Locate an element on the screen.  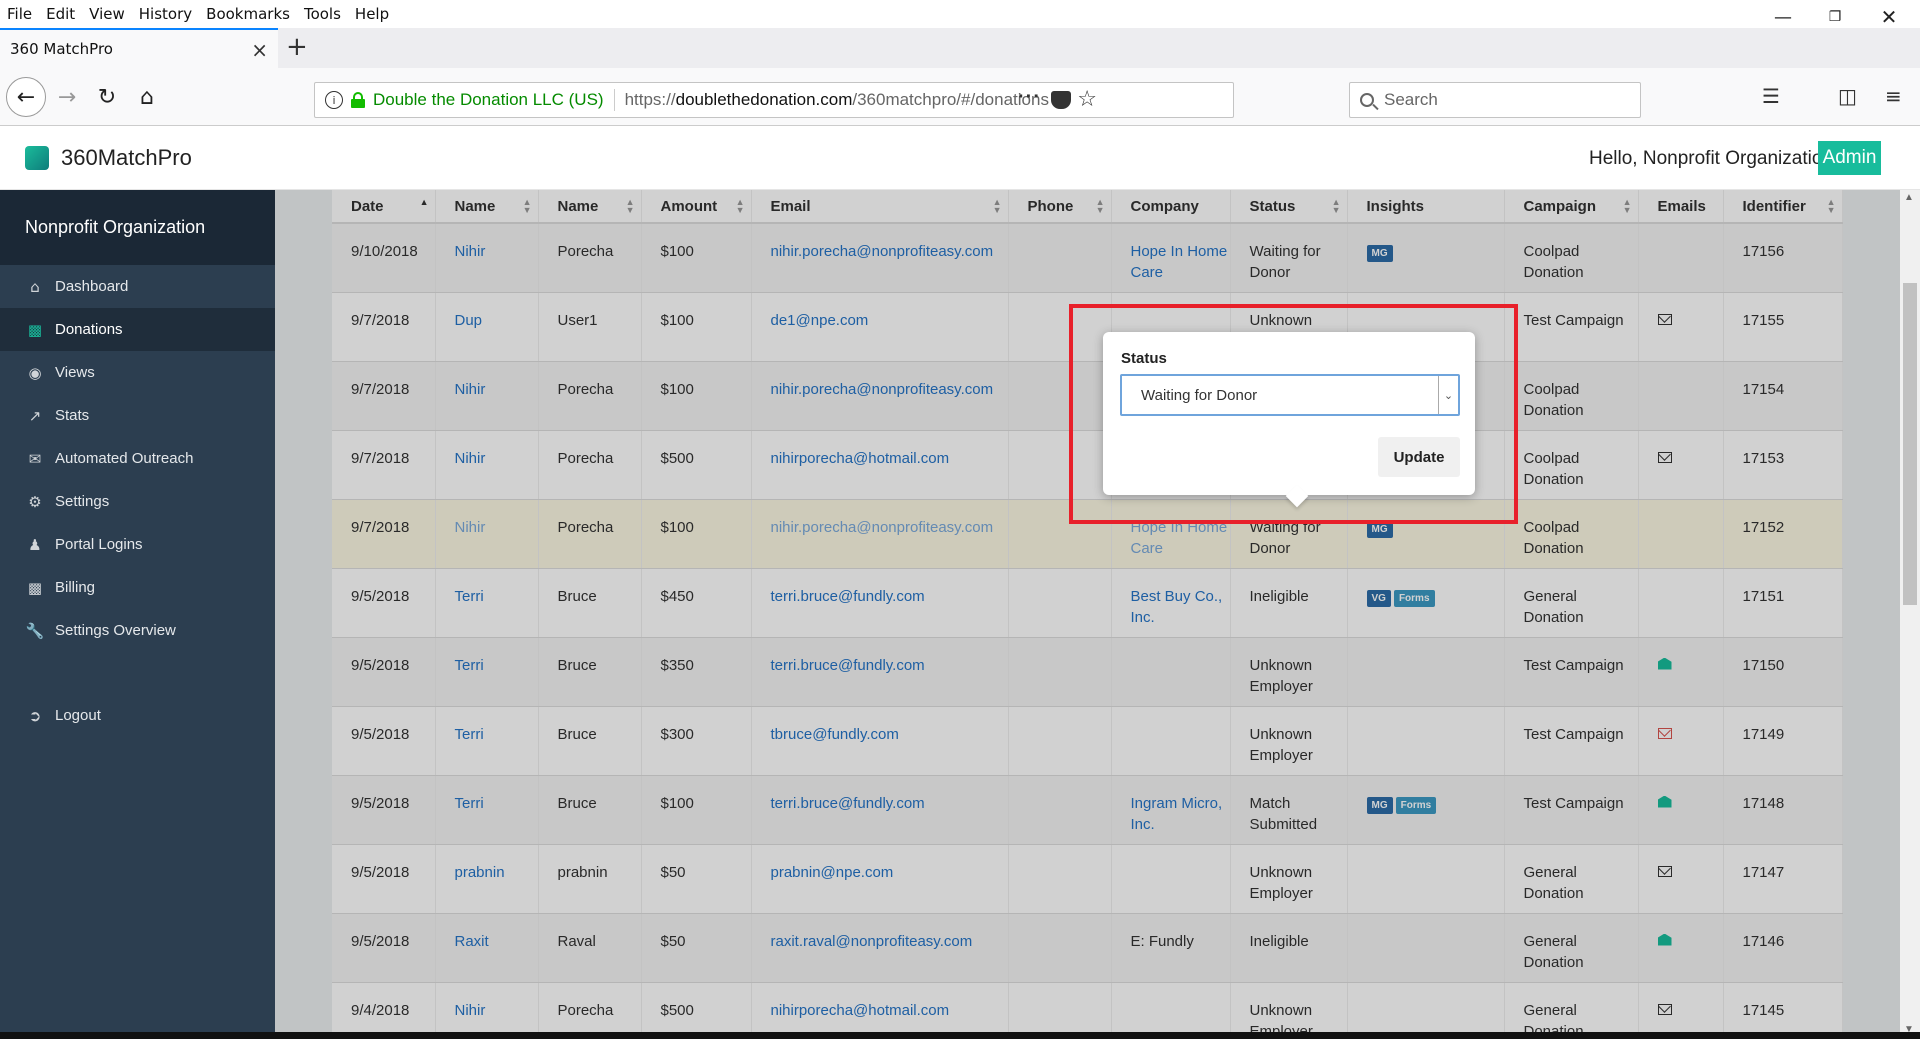
sidebar-item-billing: ▩ Billing is located at coordinates (137, 587).